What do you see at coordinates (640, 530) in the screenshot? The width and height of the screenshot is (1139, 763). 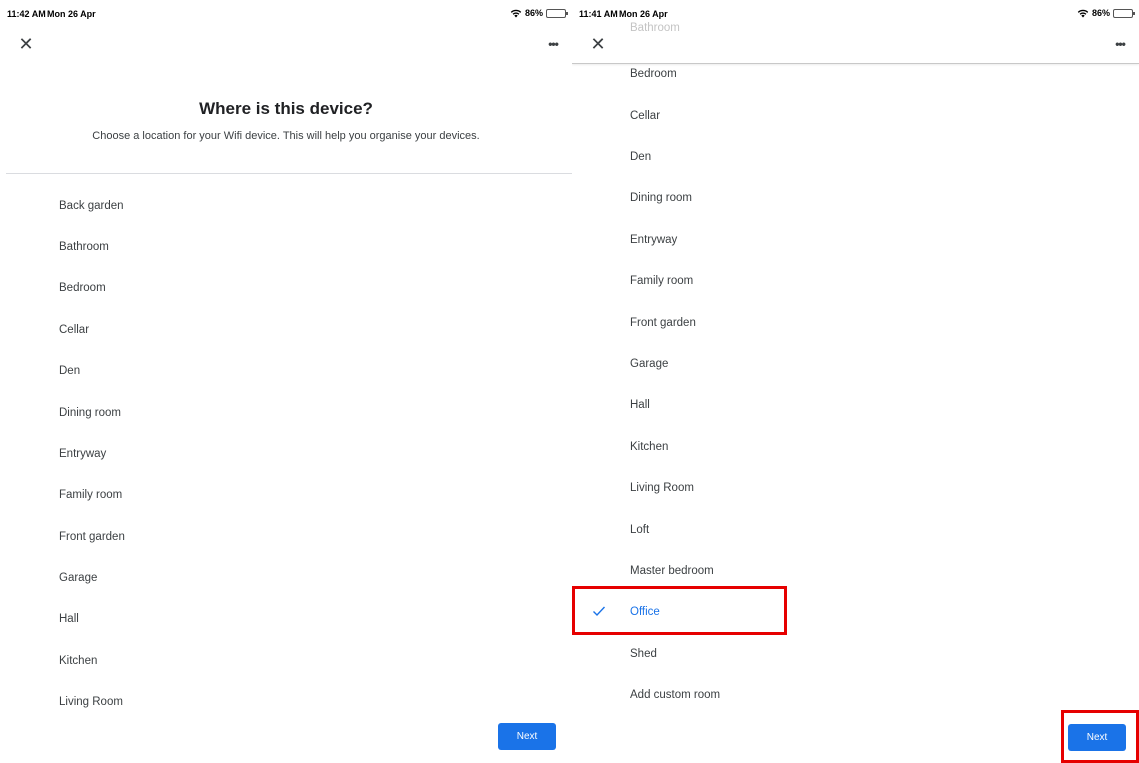 I see `room-label: Loft` at bounding box center [640, 530].